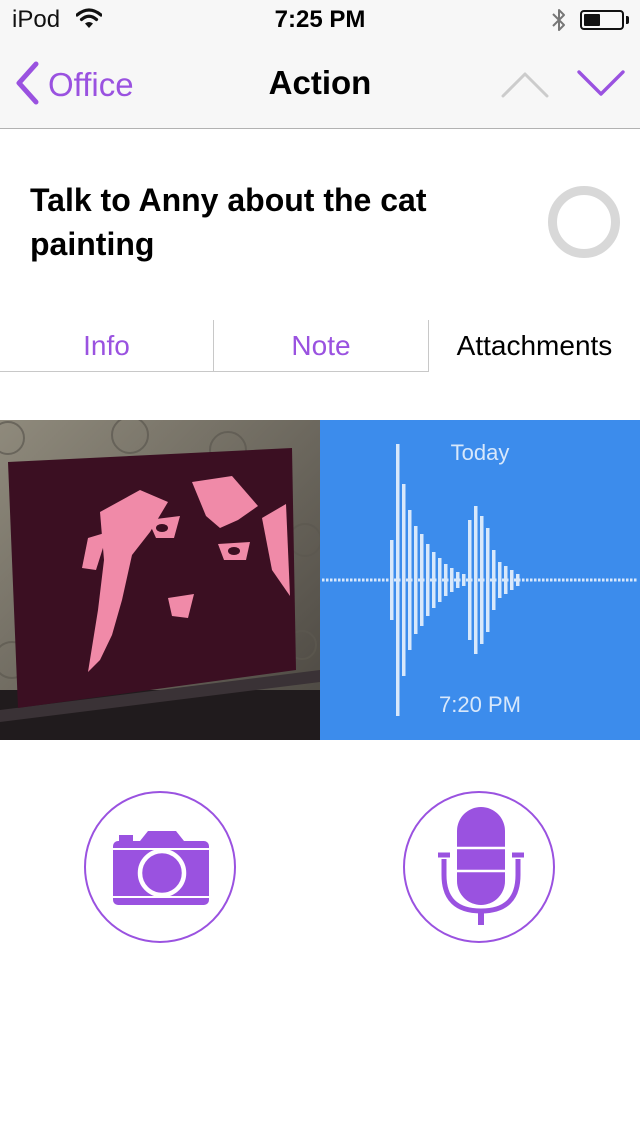 The image size is (640, 1136). What do you see at coordinates (584, 222) in the screenshot?
I see `complete-task-checkbox` at bounding box center [584, 222].